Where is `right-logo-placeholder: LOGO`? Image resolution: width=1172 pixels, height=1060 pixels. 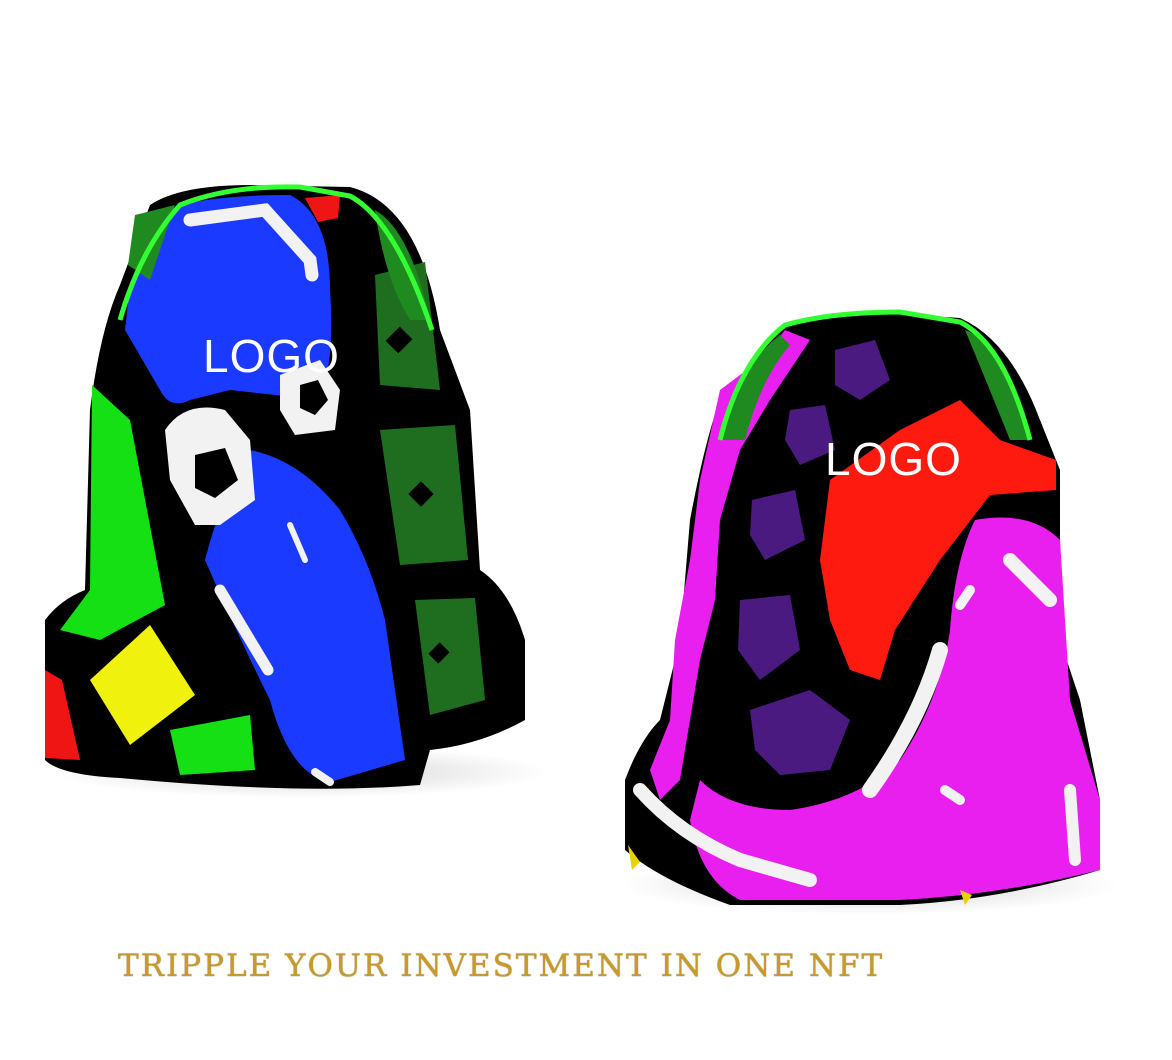 right-logo-placeholder: LOGO is located at coordinates (893, 459).